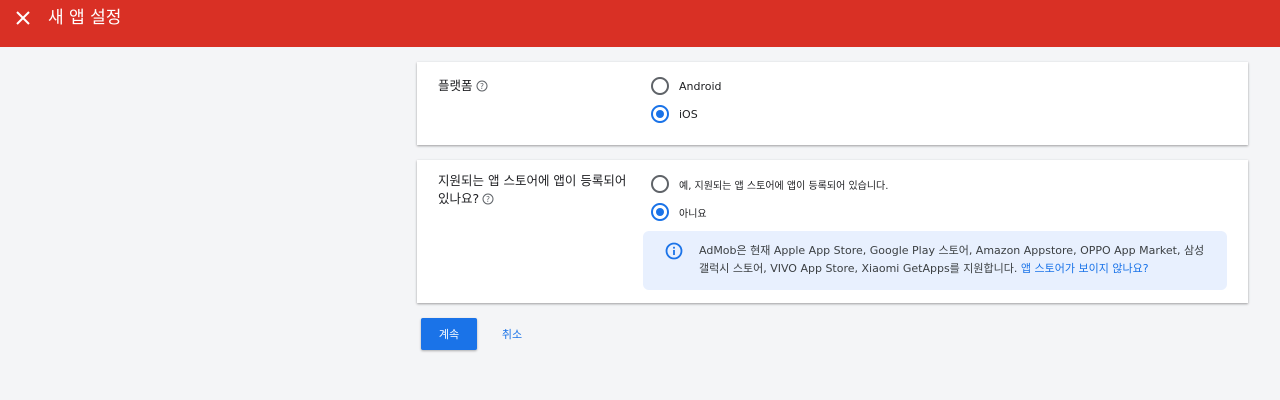 The height and width of the screenshot is (400, 1280). What do you see at coordinates (674, 114) in the screenshot?
I see `radio-ios: iOS` at bounding box center [674, 114].